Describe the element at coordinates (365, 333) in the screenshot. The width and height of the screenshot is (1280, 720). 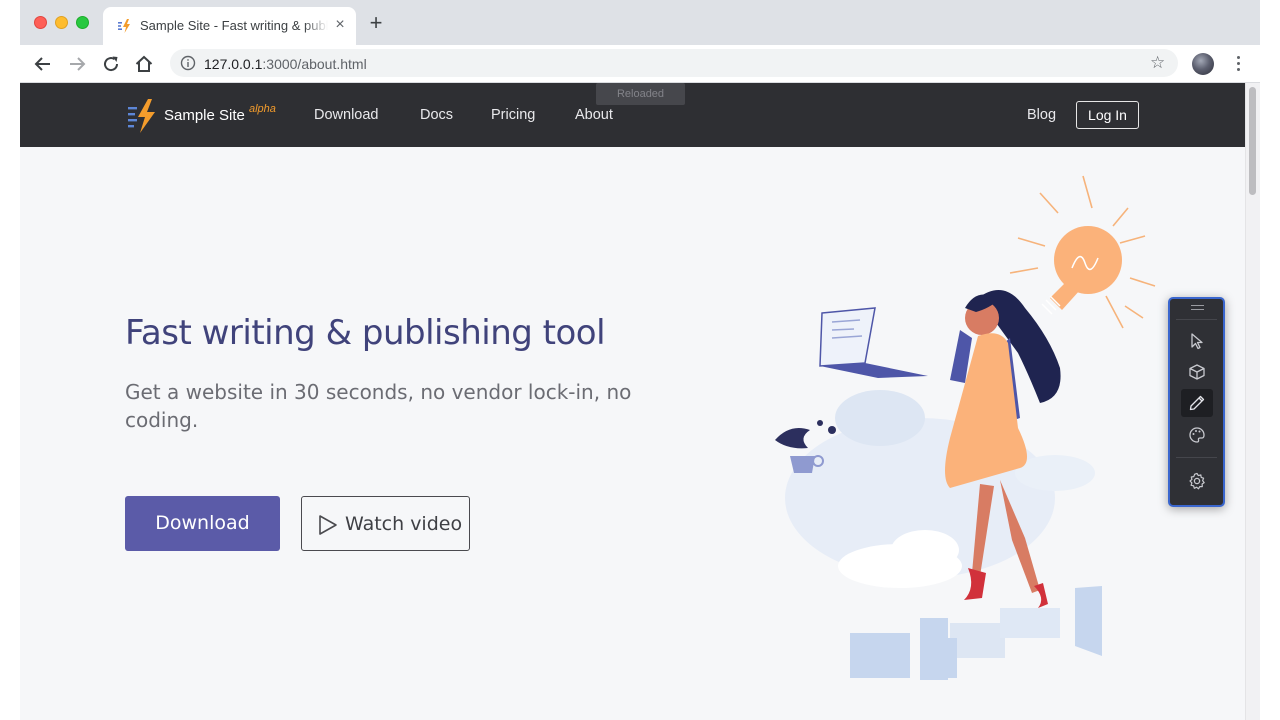
I see `hero-title: Fast writing & publishing tool` at that location.